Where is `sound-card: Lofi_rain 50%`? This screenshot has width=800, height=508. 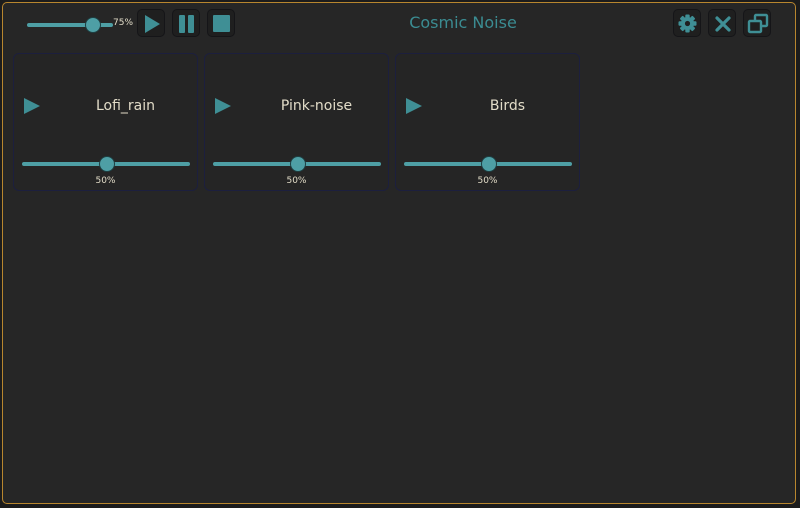 sound-card: Lofi_rain 50% is located at coordinates (105, 122).